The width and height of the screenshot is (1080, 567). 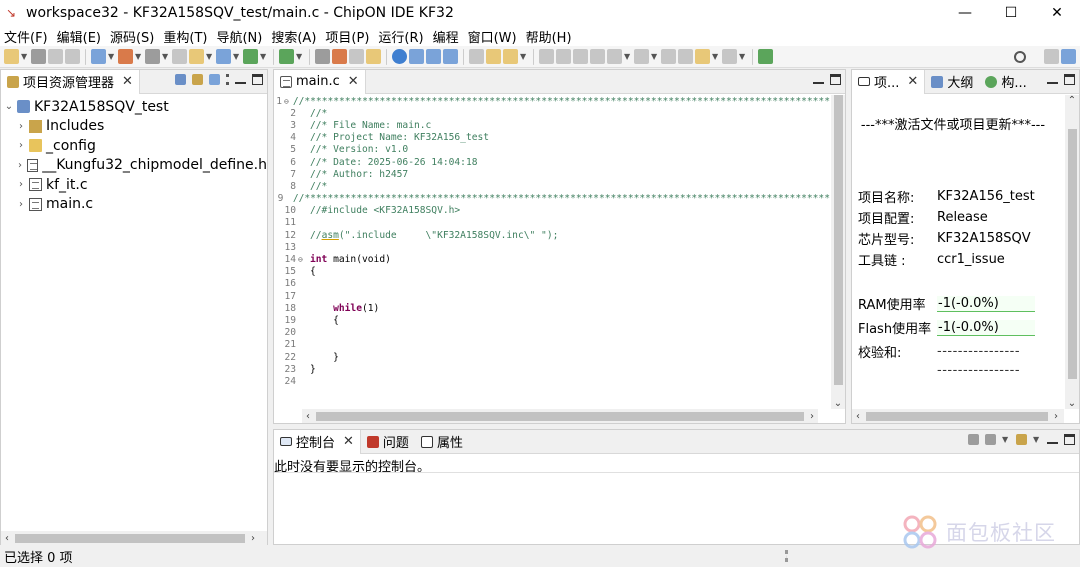 I want to click on tree-item-project: ⌄ KF32A158SQV_test, so click(x=134, y=107).